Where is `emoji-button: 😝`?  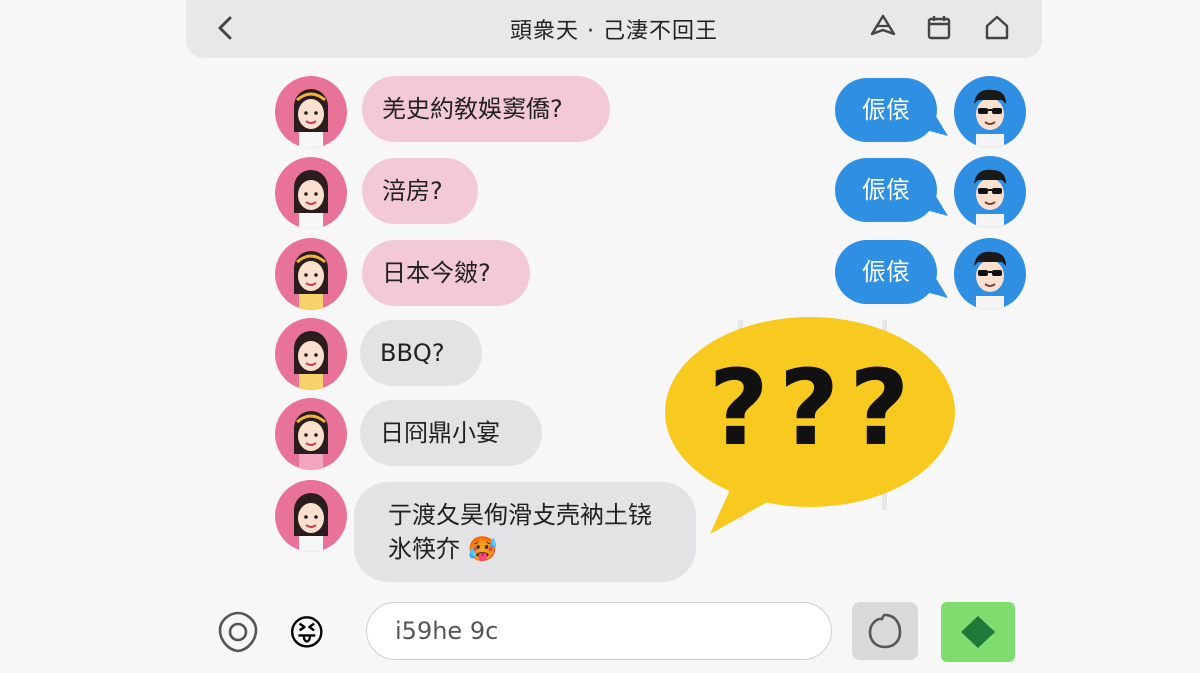
emoji-button: 😝 is located at coordinates (310, 634).